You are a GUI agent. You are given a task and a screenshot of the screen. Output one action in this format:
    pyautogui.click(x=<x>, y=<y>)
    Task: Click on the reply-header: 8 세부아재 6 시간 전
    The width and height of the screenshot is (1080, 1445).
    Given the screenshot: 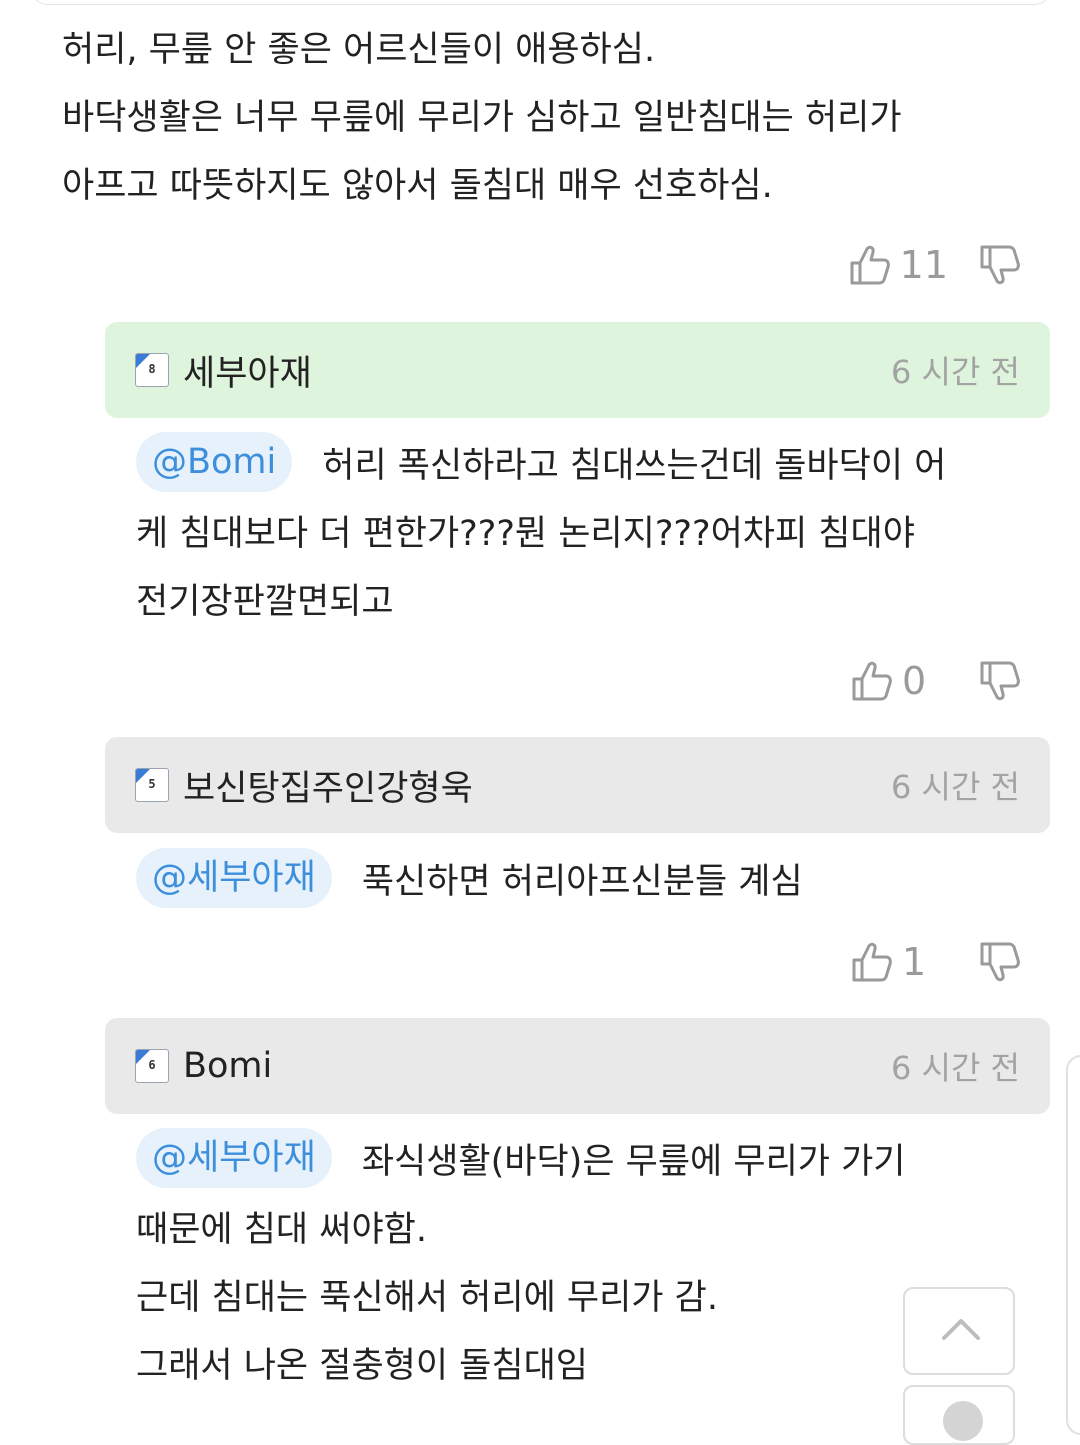 What is the action you would take?
    pyautogui.click(x=577, y=370)
    